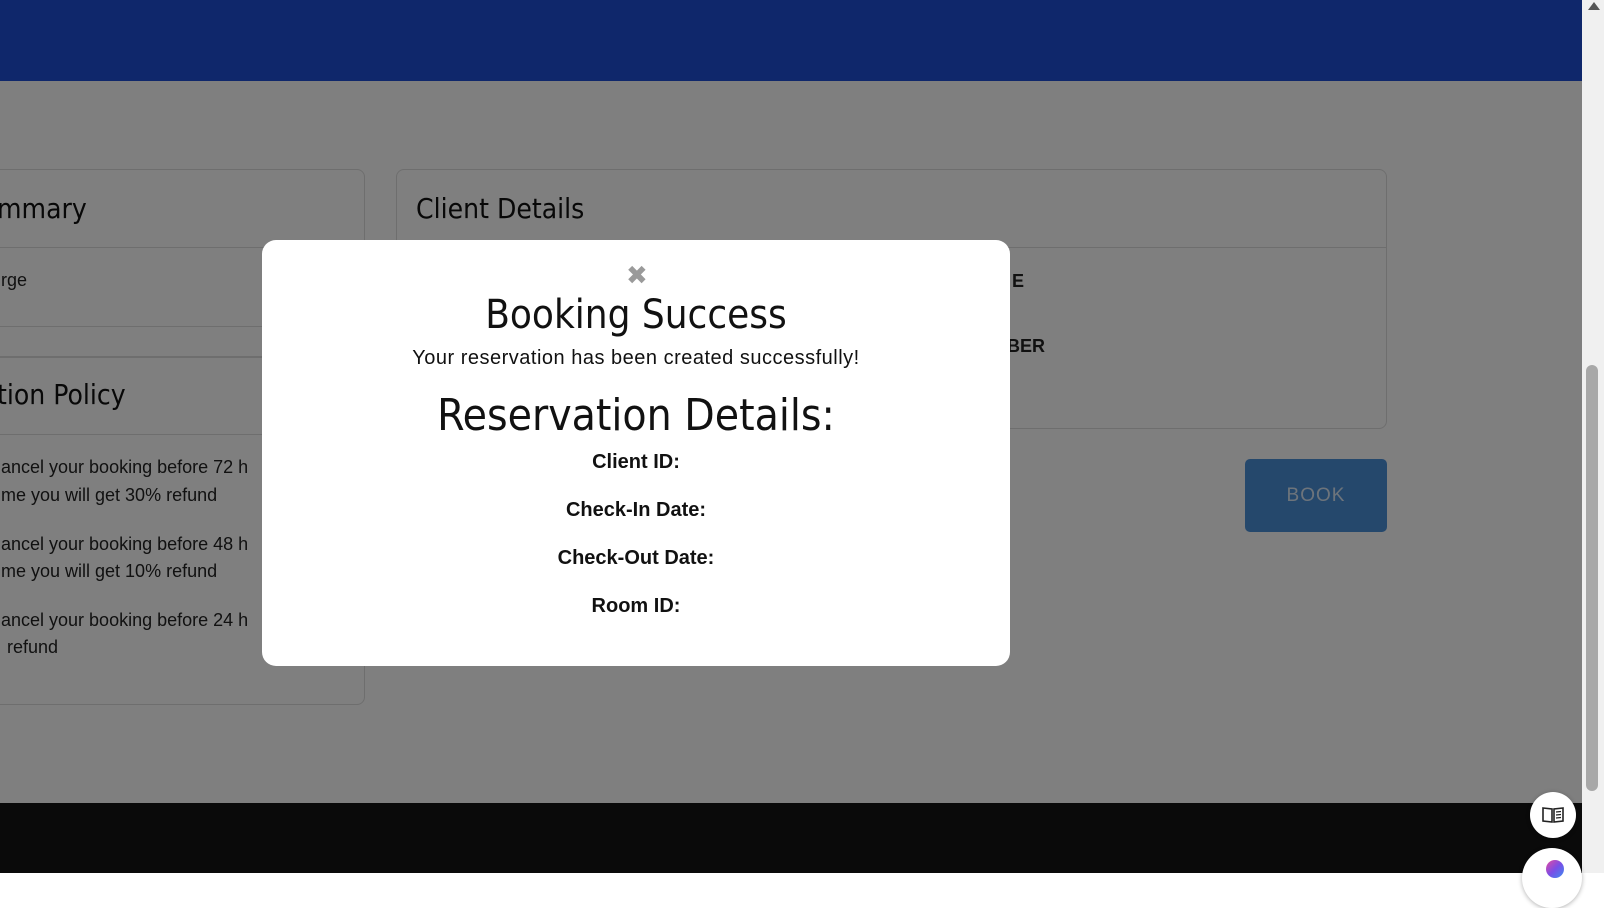  Describe the element at coordinates (1555, 869) in the screenshot. I see `assistant-logo-icon` at that location.